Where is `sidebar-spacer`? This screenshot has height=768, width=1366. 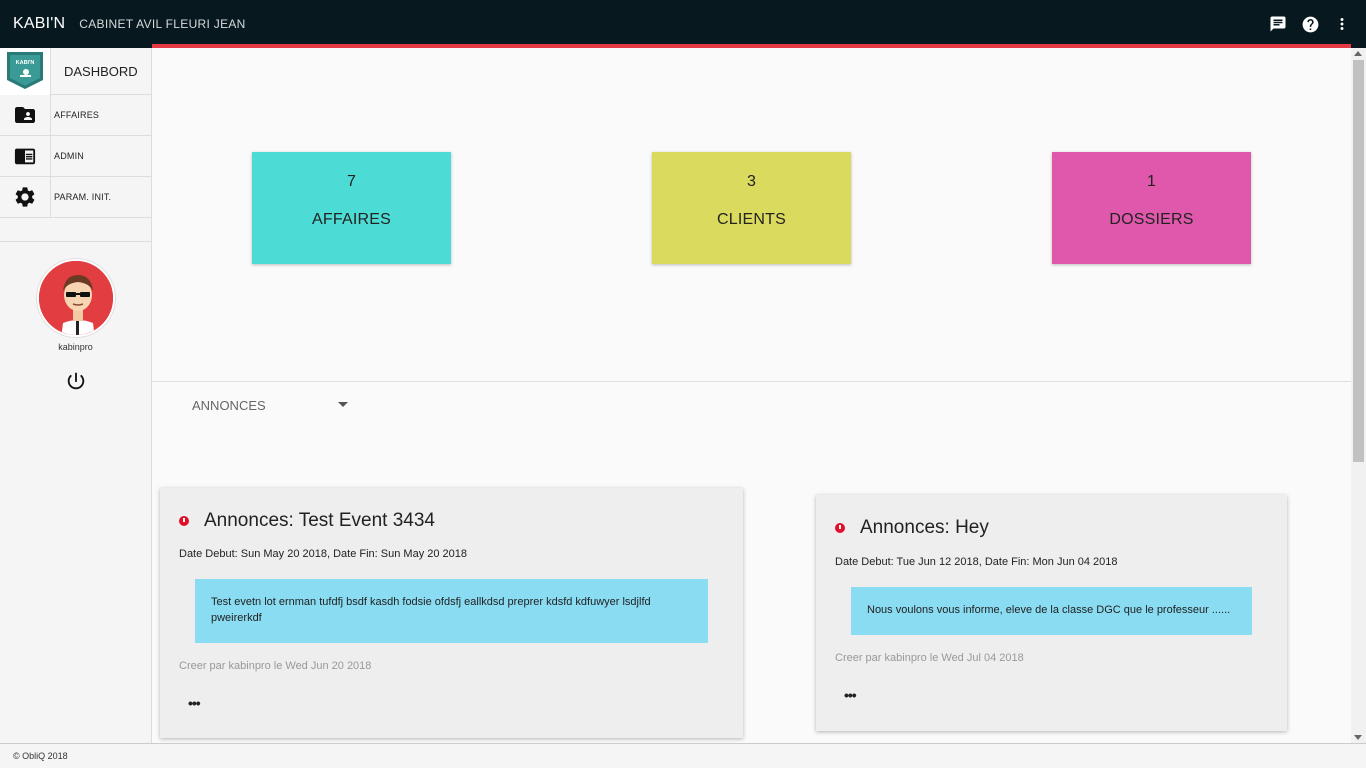 sidebar-spacer is located at coordinates (75, 230).